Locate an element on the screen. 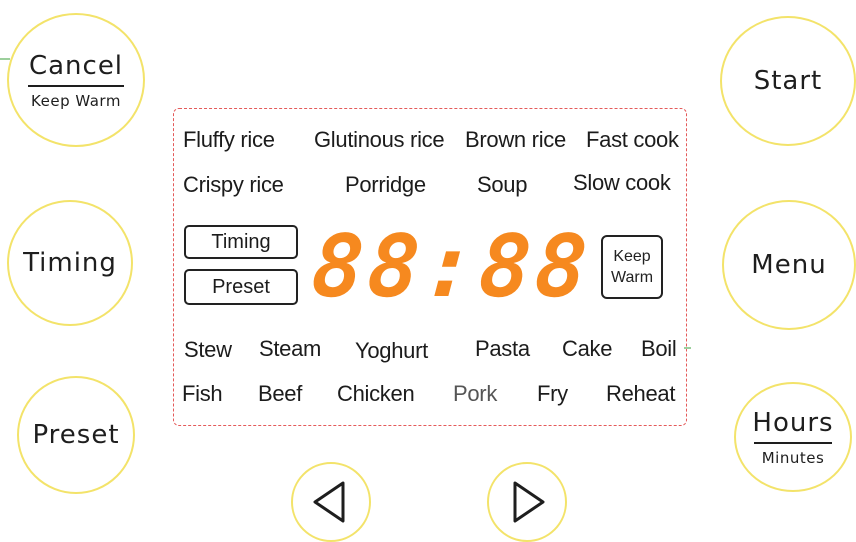 The image size is (856, 542). keep-warm-label: Keep Warm is located at coordinates (76, 100).